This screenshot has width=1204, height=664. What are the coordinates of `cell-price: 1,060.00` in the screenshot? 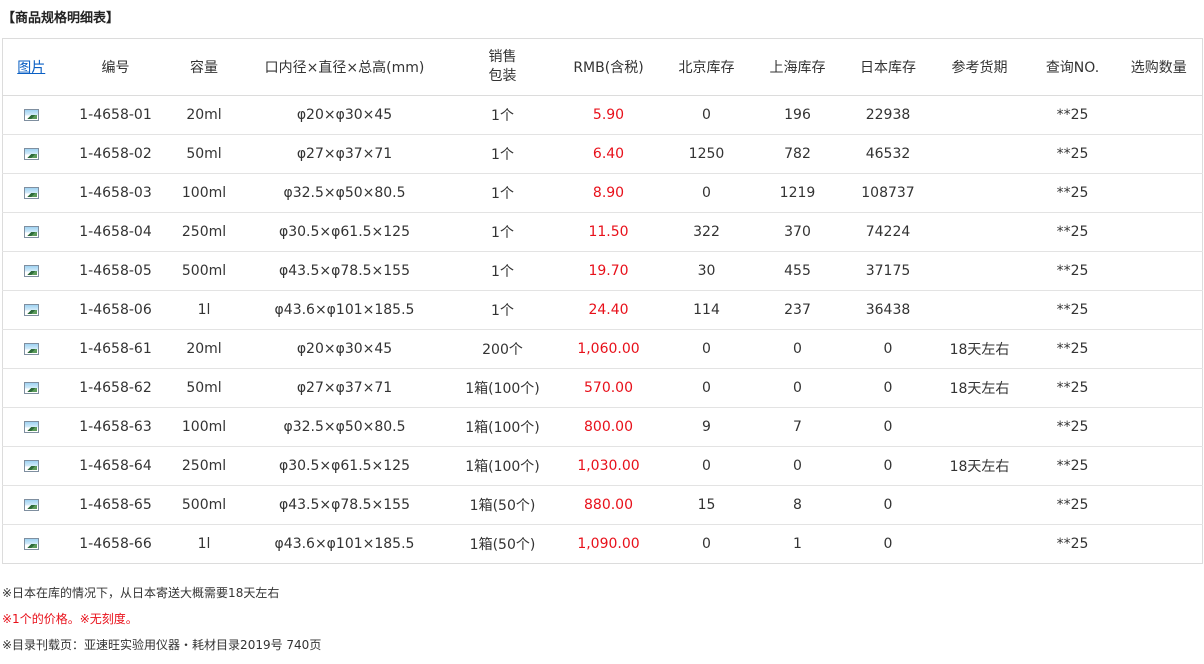 It's located at (608, 349).